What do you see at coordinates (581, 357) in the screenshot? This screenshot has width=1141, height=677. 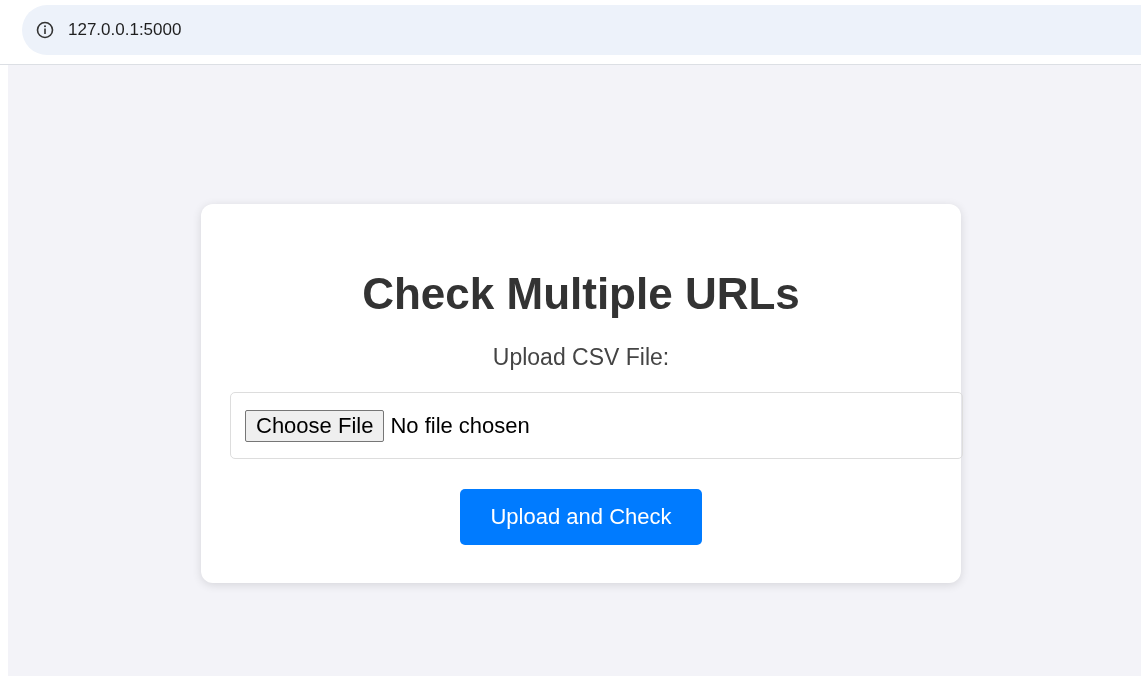 I see `upload-label: Upload CSV File:` at bounding box center [581, 357].